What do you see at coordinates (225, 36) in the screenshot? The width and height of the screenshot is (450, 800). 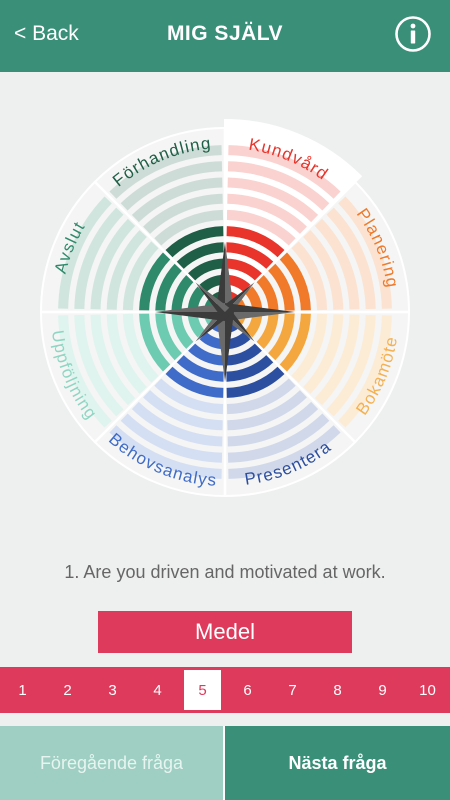 I see `app-header: < Back MIG SJÄLV` at bounding box center [225, 36].